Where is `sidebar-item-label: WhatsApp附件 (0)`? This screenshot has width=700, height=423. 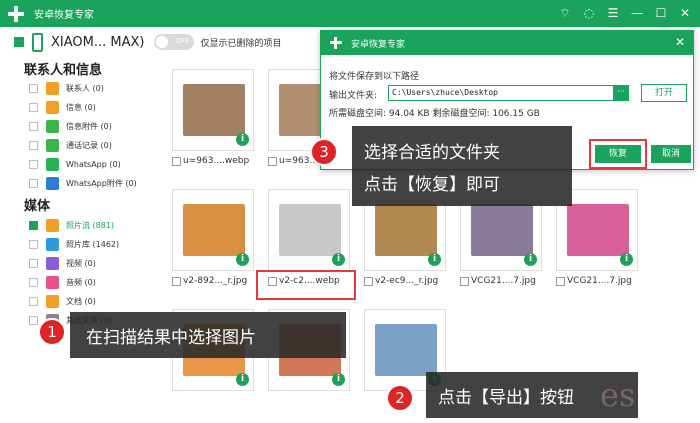 sidebar-item-label: WhatsApp附件 (0) is located at coordinates (101, 183).